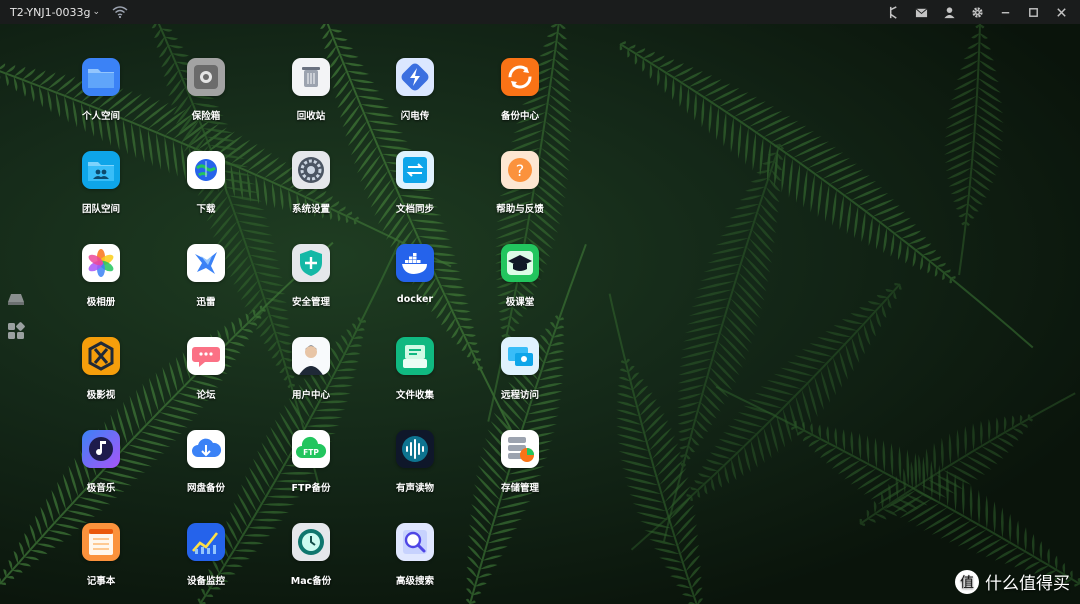  Describe the element at coordinates (415, 449) in the screenshot. I see `audio-wave-icon` at that location.